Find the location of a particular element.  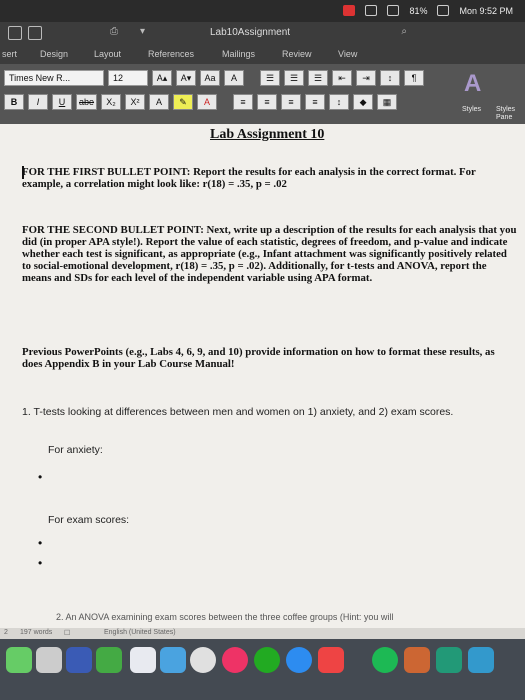

subscript-button: X₂ is located at coordinates (111, 102).